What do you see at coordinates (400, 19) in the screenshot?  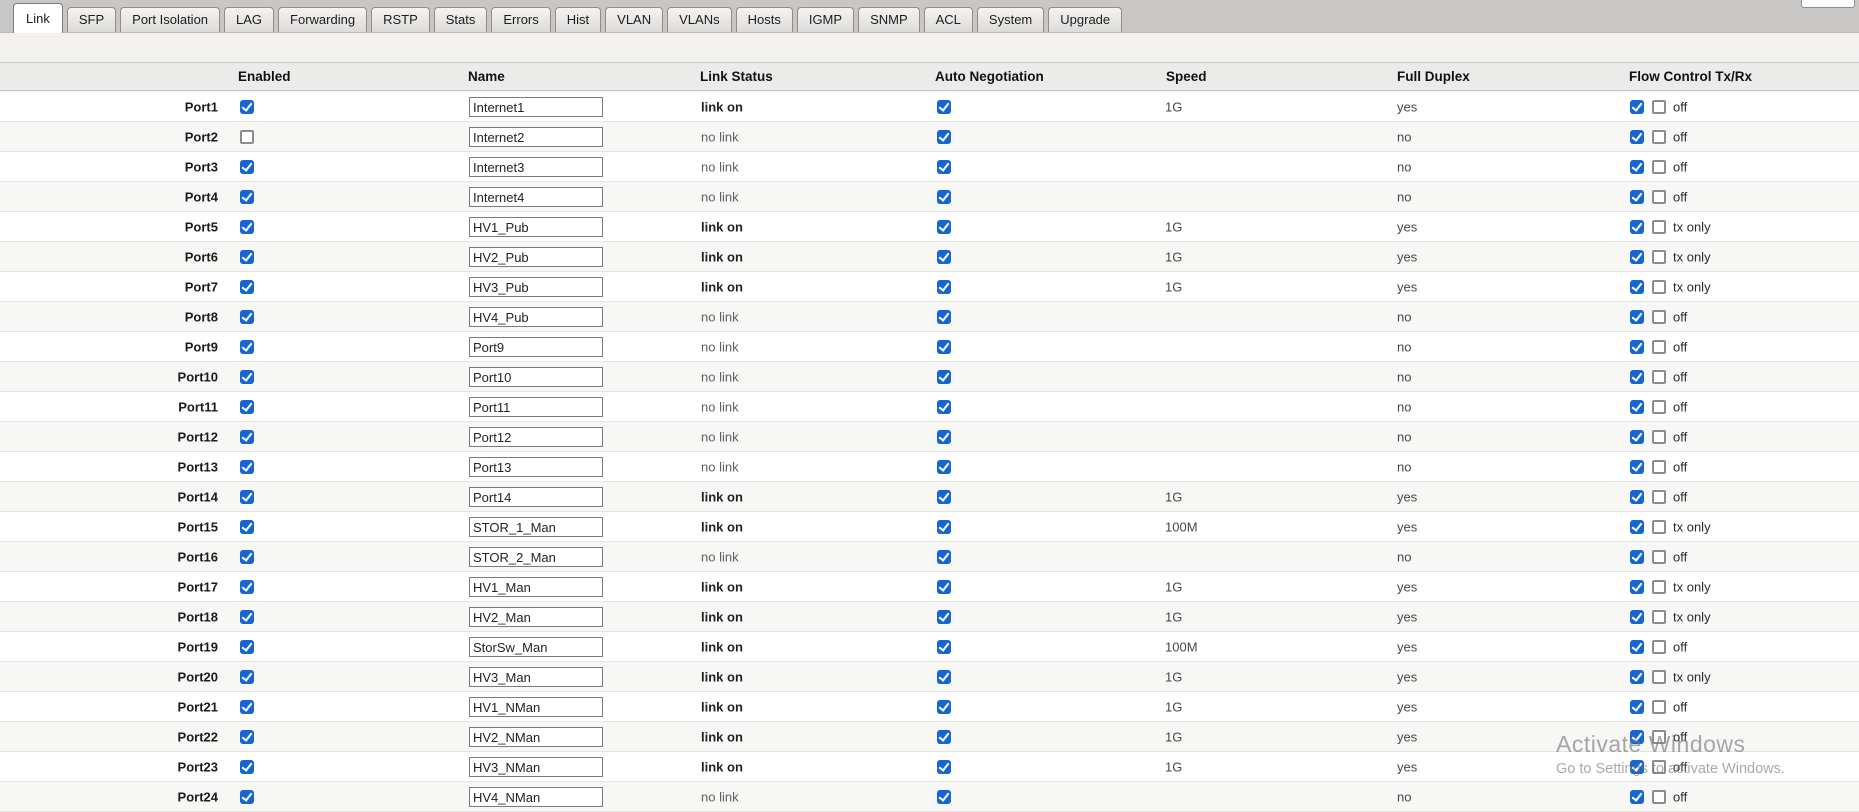 I see `tab-rstp: RSTP` at bounding box center [400, 19].